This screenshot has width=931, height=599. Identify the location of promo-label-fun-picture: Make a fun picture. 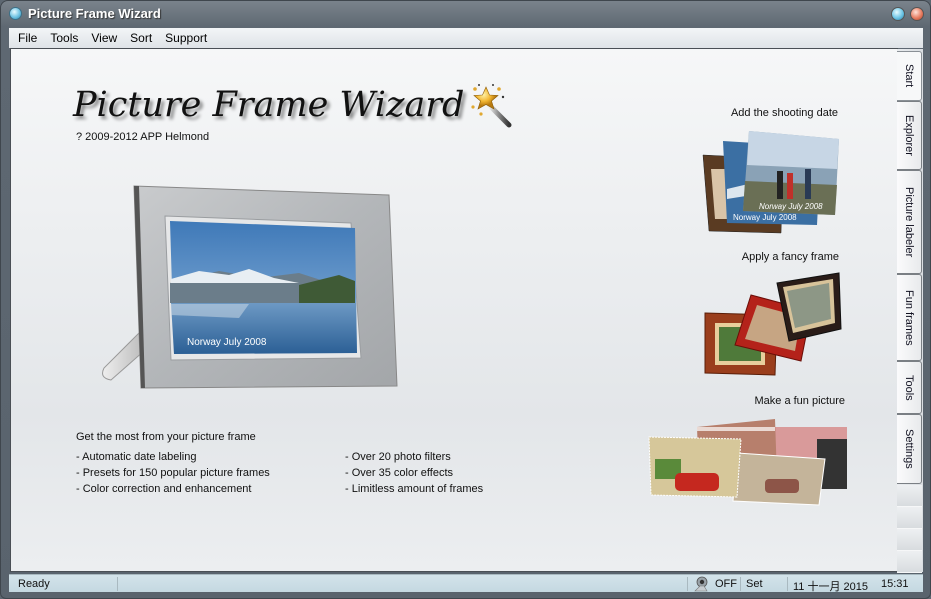
(773, 401).